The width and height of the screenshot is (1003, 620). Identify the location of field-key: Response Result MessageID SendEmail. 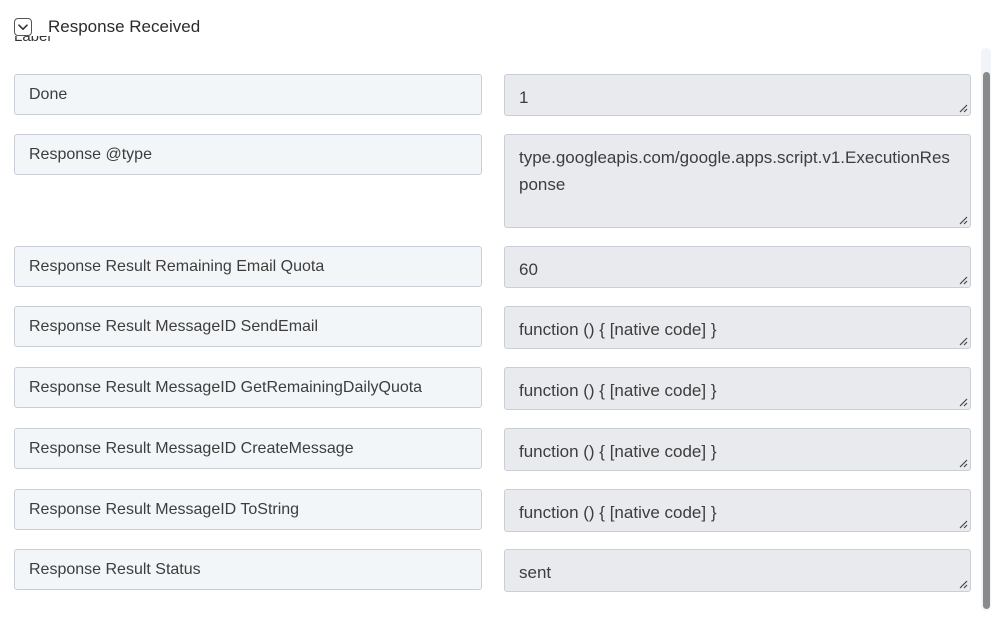
(248, 326).